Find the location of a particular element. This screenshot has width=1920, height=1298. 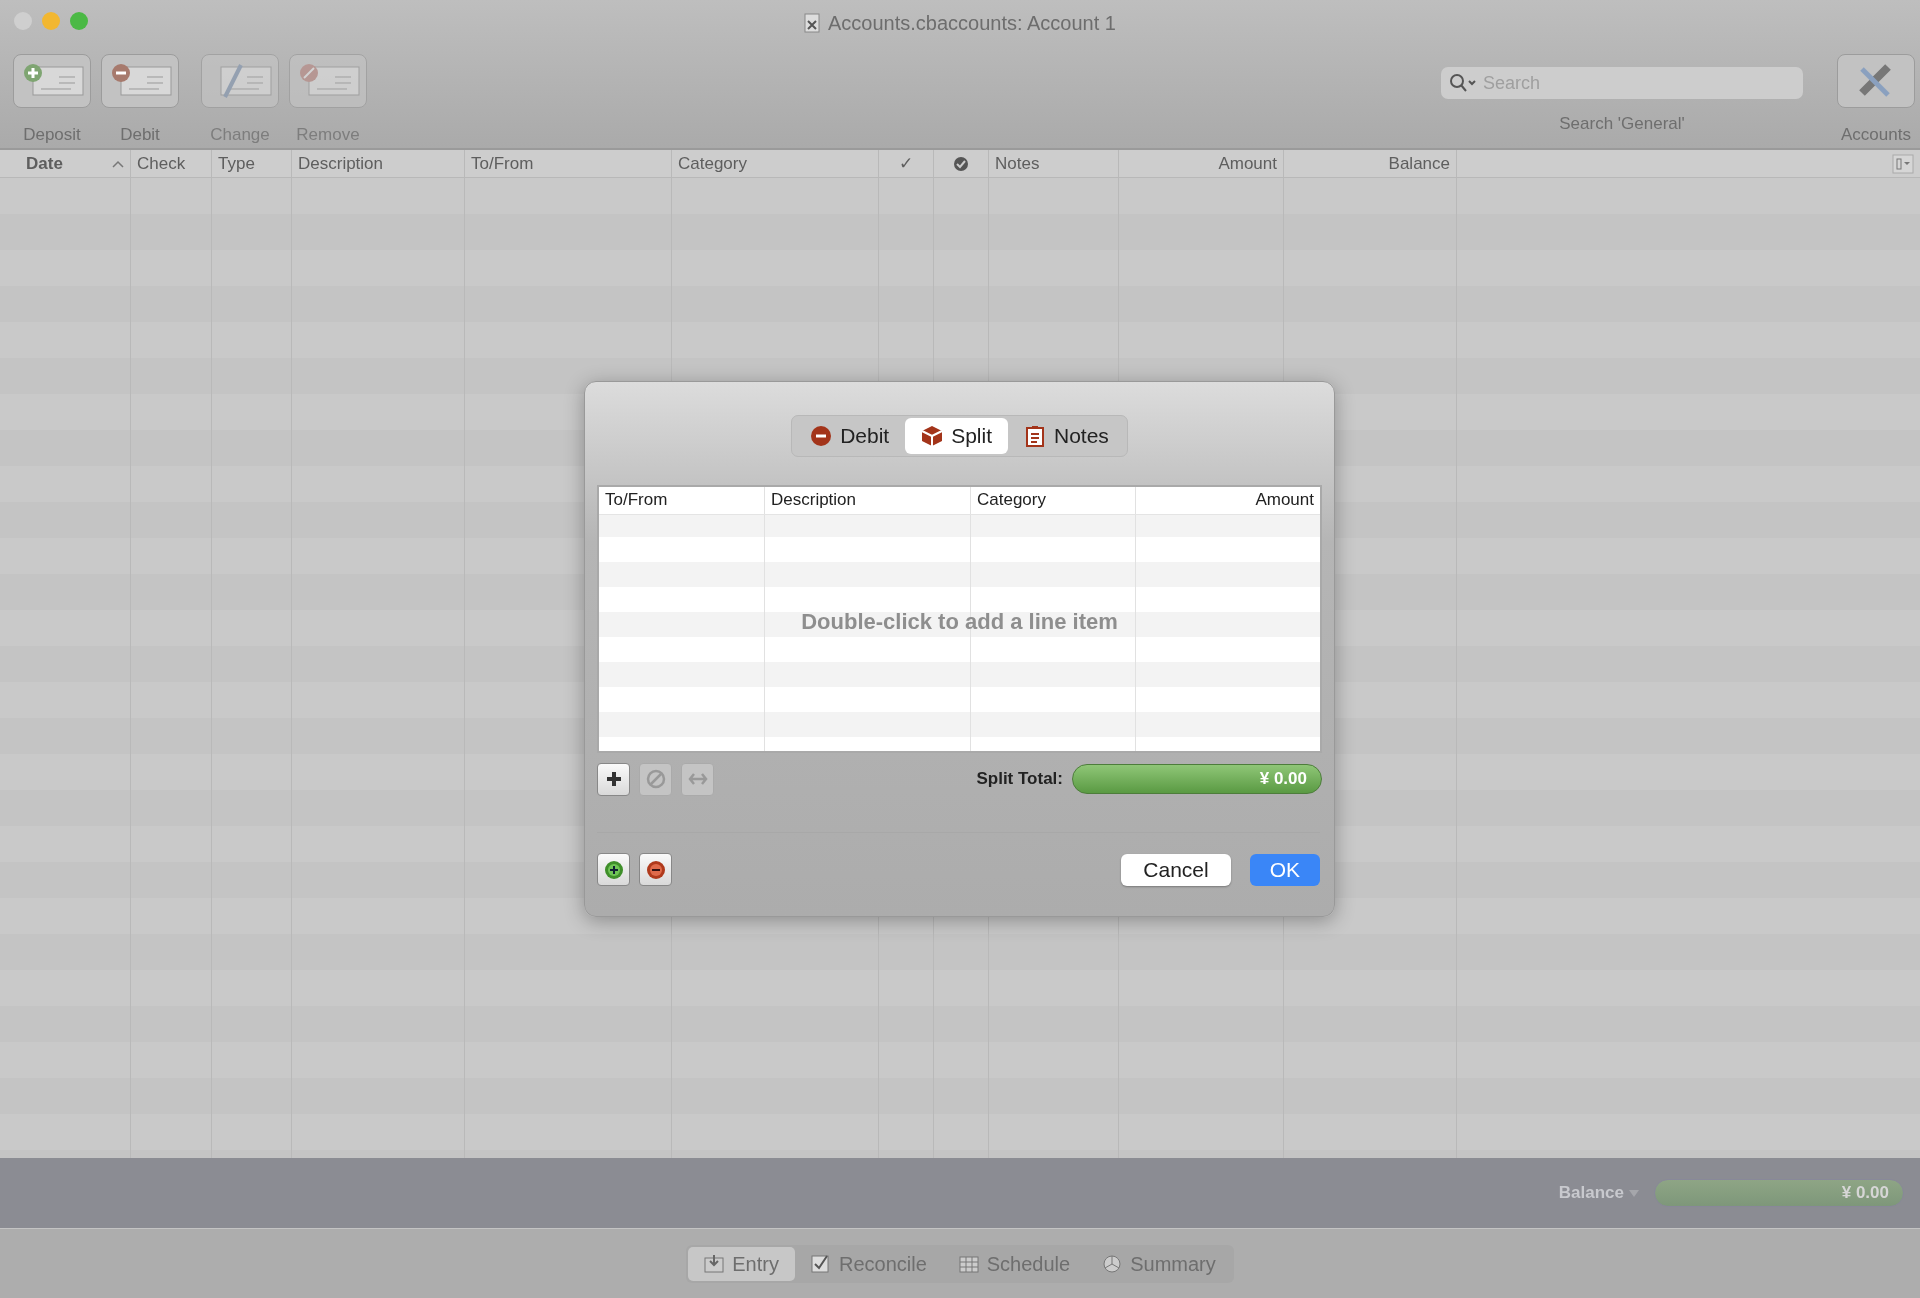

column-header: Check is located at coordinates (171, 163).